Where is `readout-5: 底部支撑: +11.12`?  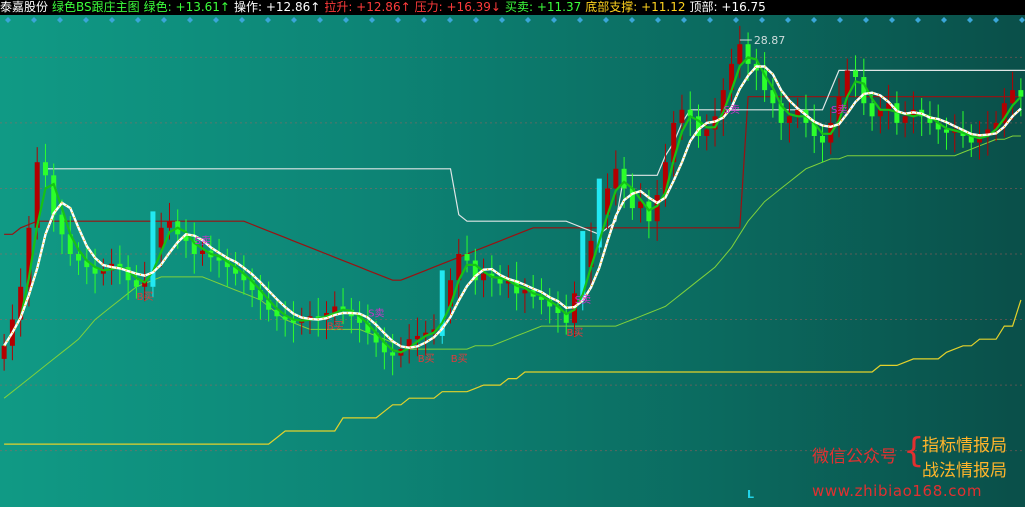
readout-5: 底部支撑: +11.12 is located at coordinates (635, 7).